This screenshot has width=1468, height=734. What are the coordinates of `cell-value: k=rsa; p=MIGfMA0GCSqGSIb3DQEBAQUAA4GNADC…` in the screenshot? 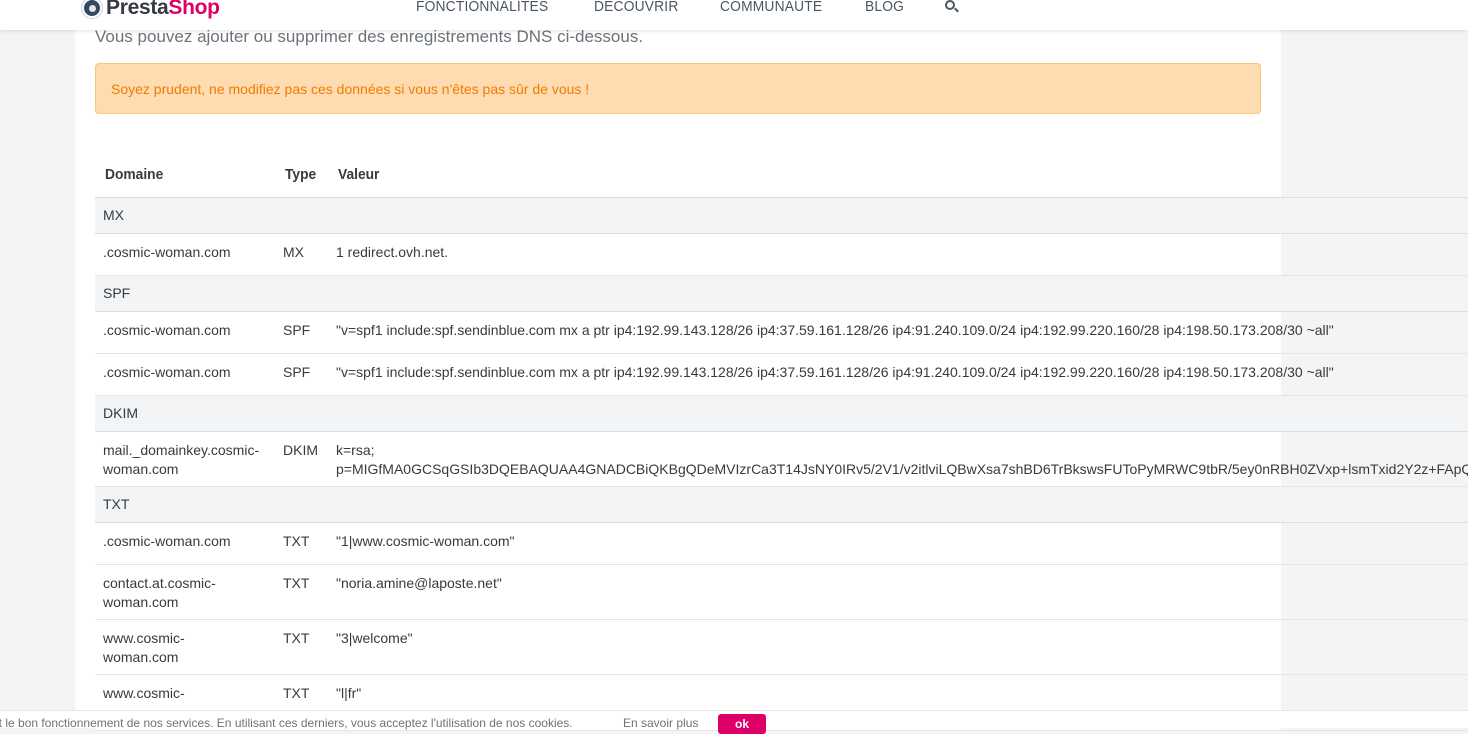 It's located at (902, 460).